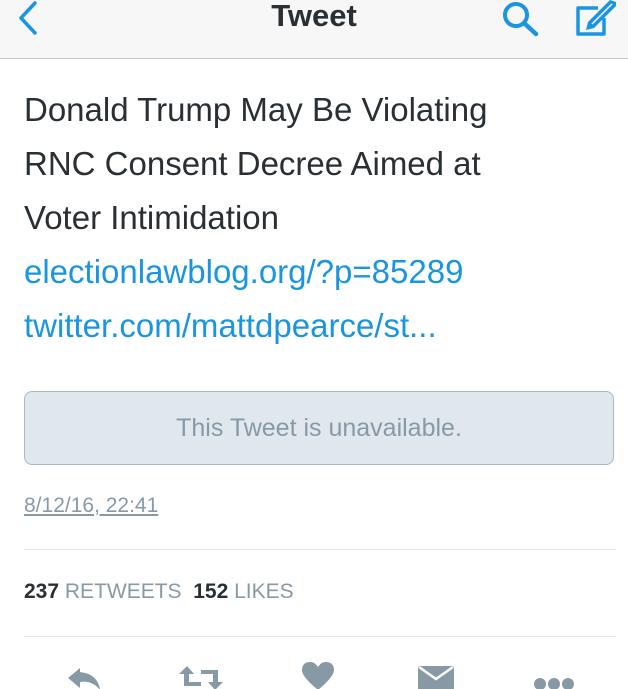  I want to click on tweet-text-line: Voter Intimidation, so click(151, 217).